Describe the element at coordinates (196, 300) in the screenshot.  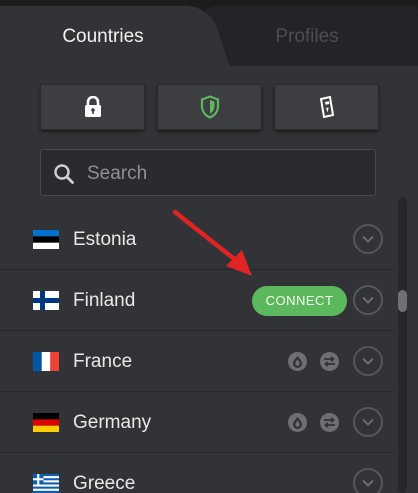
I see `country-row-finland: Finland CONNECT` at that location.